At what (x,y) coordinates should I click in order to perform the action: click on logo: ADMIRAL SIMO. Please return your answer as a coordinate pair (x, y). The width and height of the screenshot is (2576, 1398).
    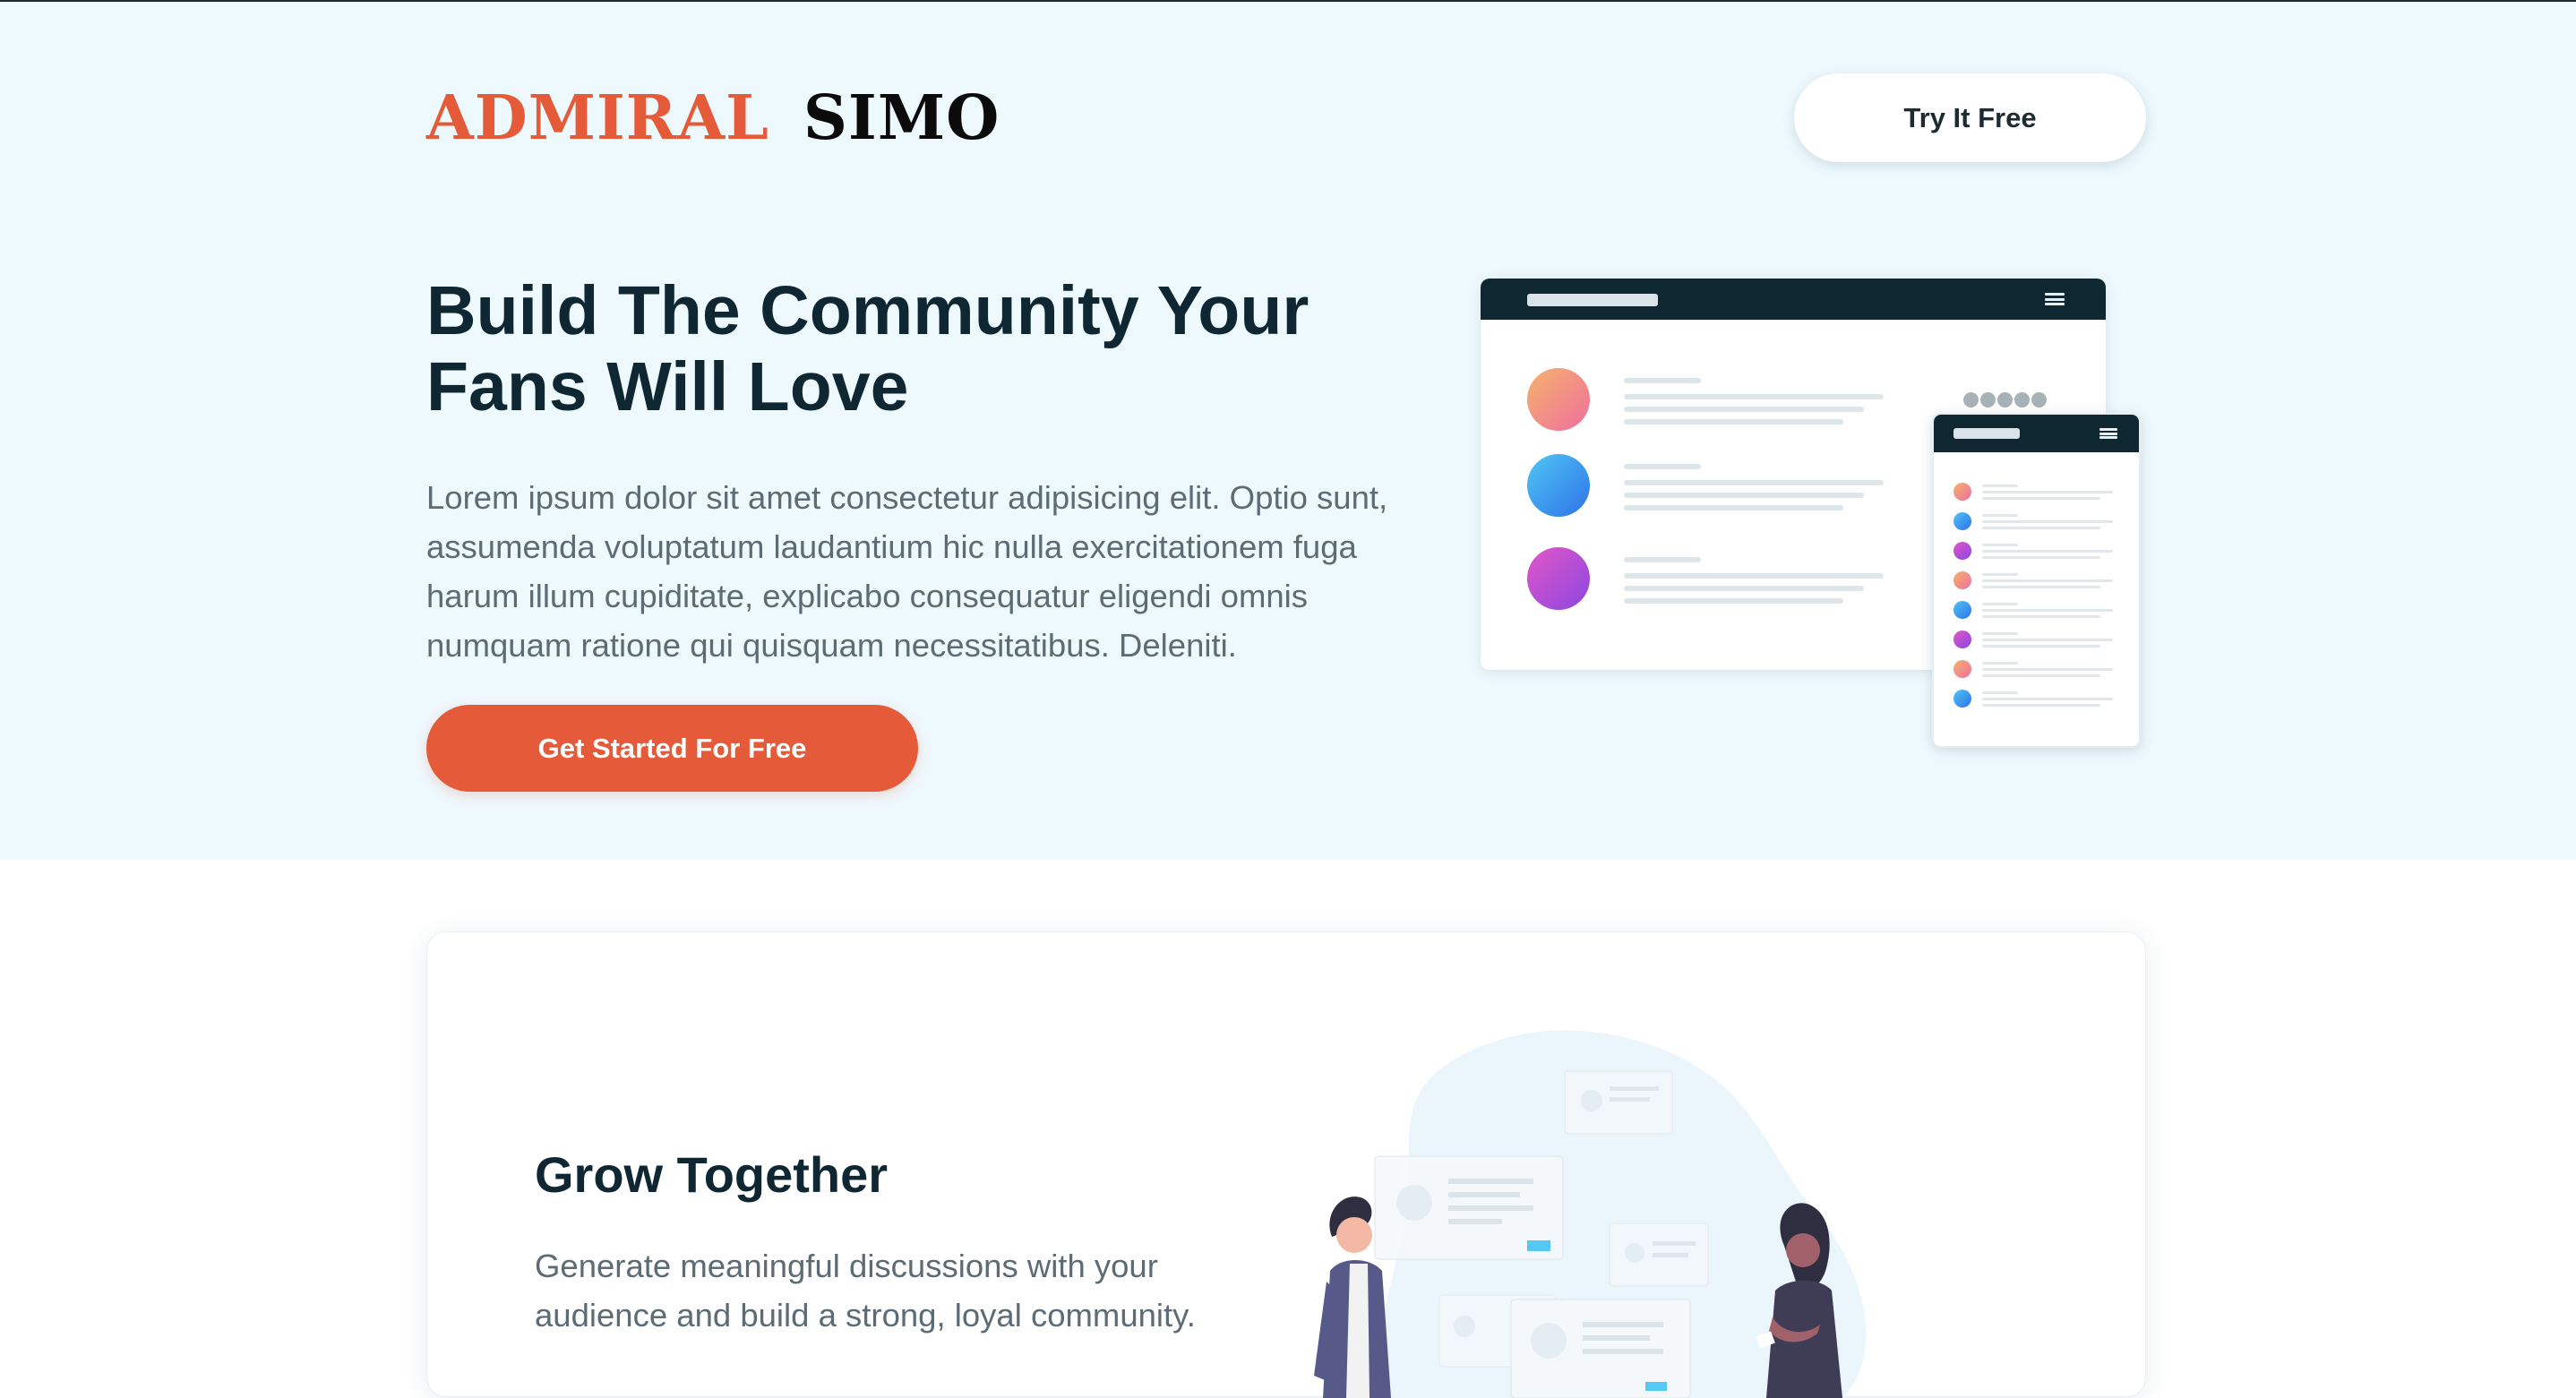
    Looking at the image, I should click on (713, 118).